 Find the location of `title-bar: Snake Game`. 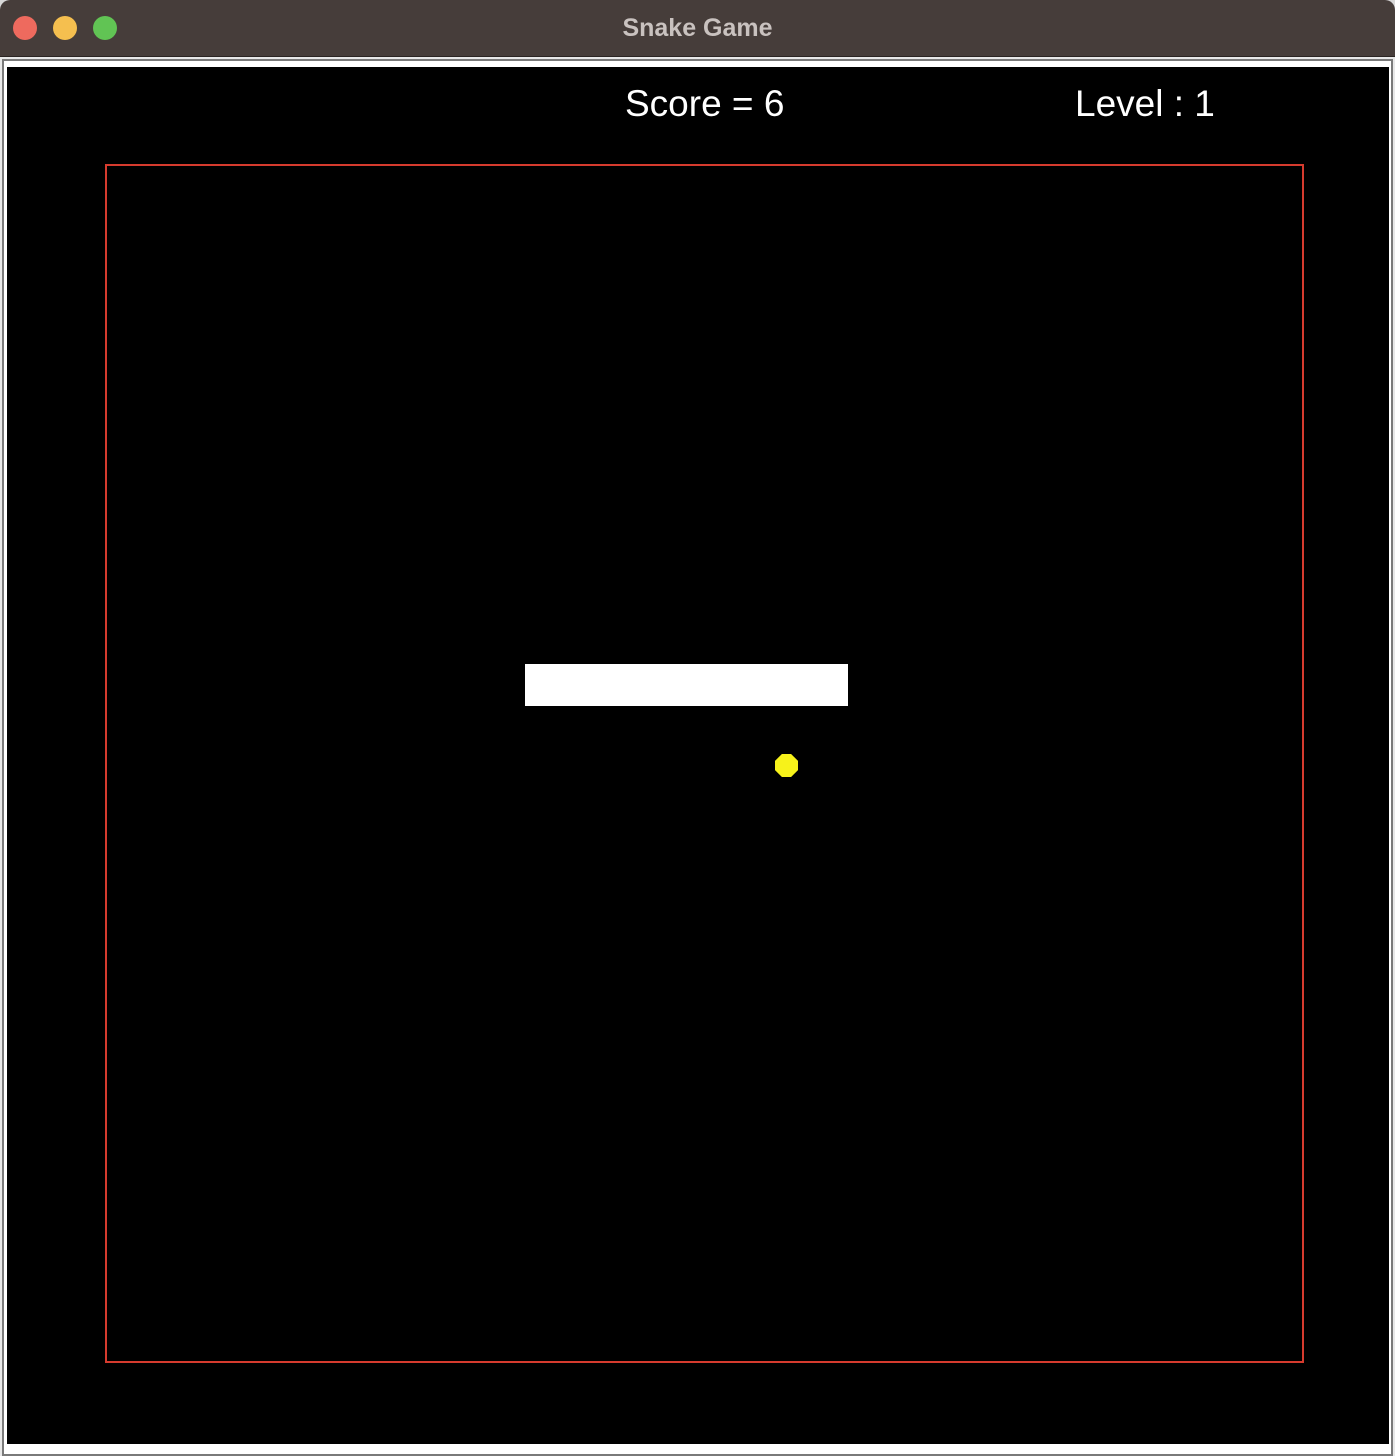

title-bar: Snake Game is located at coordinates (697, 28).